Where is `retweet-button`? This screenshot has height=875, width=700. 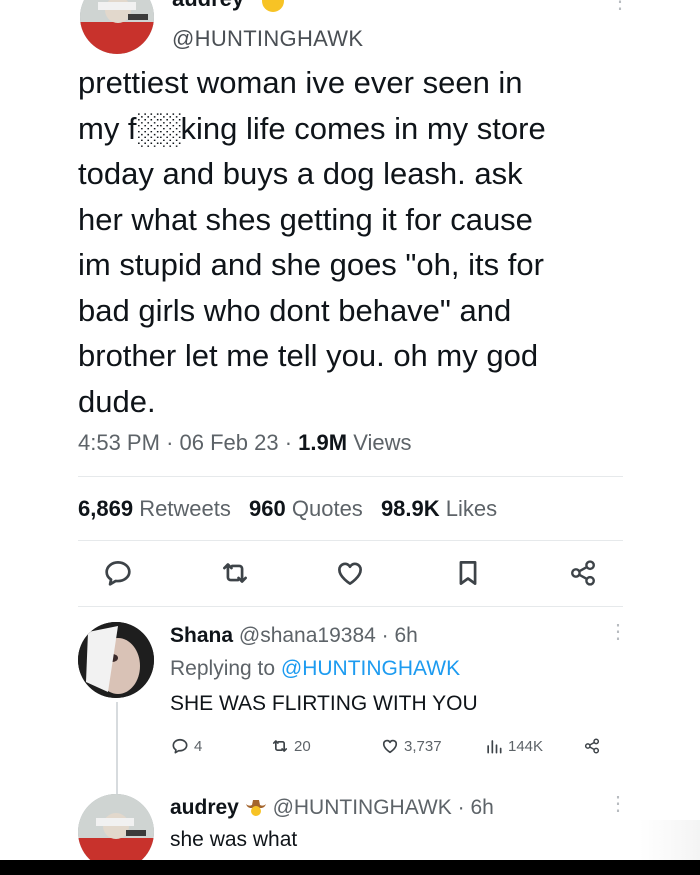 retweet-button is located at coordinates (235, 573).